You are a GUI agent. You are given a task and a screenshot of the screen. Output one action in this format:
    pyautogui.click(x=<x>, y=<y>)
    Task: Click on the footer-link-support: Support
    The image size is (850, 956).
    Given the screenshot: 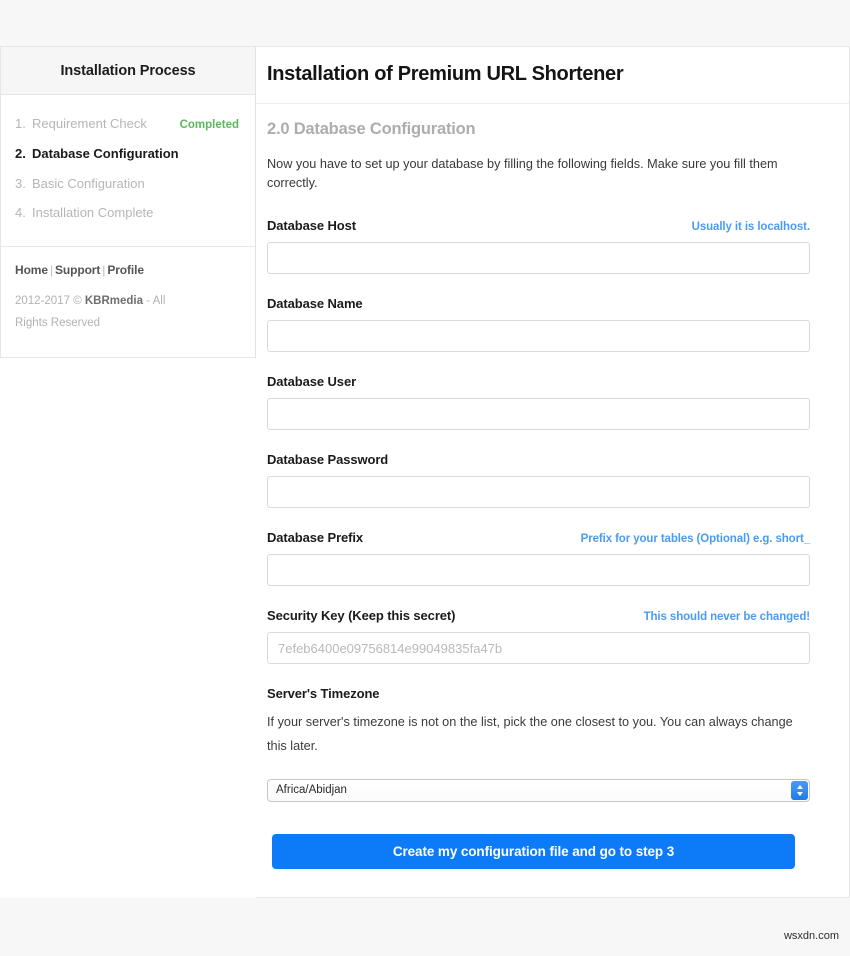 What is the action you would take?
    pyautogui.click(x=77, y=270)
    